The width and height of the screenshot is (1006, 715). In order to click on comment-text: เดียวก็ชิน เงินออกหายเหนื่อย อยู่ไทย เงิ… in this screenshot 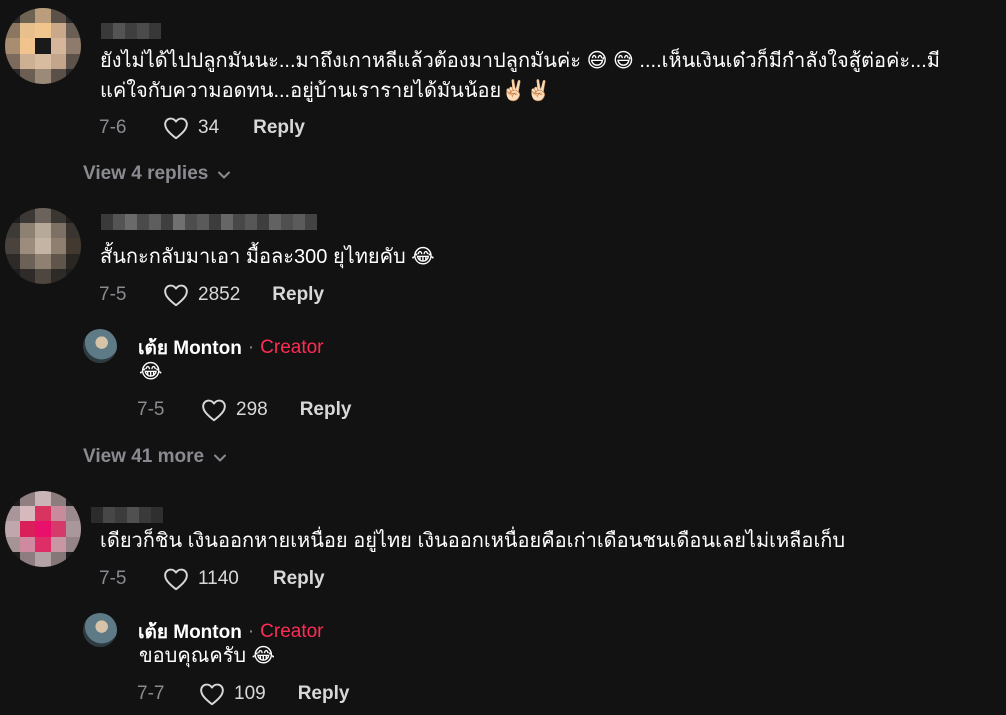, I will do `click(473, 541)`.